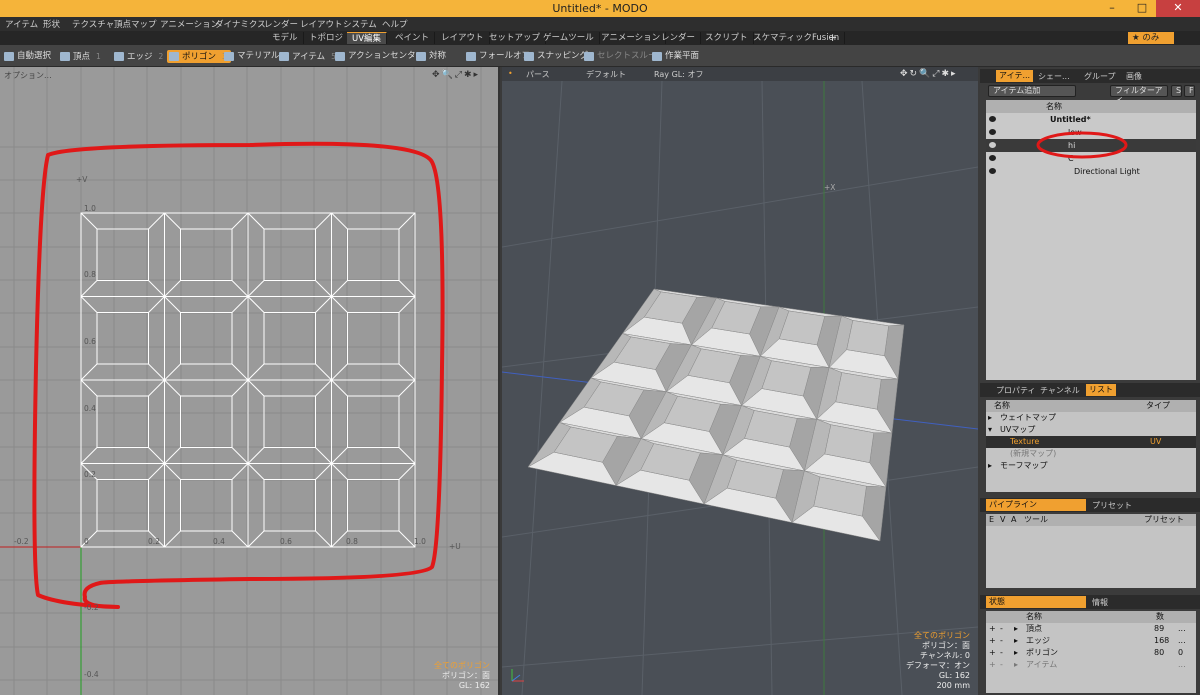 The image size is (1200, 695). Describe the element at coordinates (413, 38) in the screenshot. I see `tab-paint: ペイント` at that location.